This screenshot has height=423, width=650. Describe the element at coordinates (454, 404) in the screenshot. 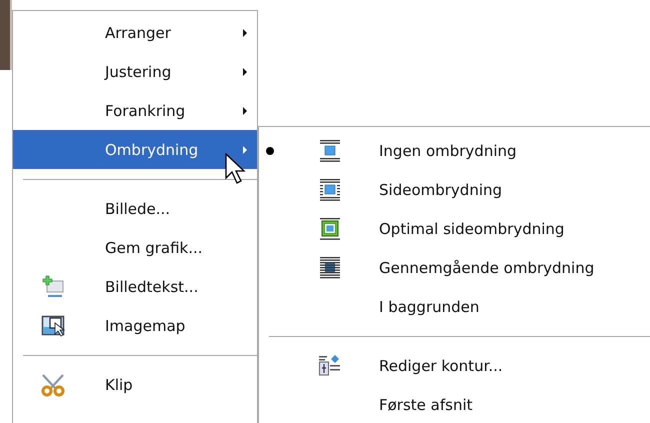

I see `menu-item: Første afsnit` at that location.